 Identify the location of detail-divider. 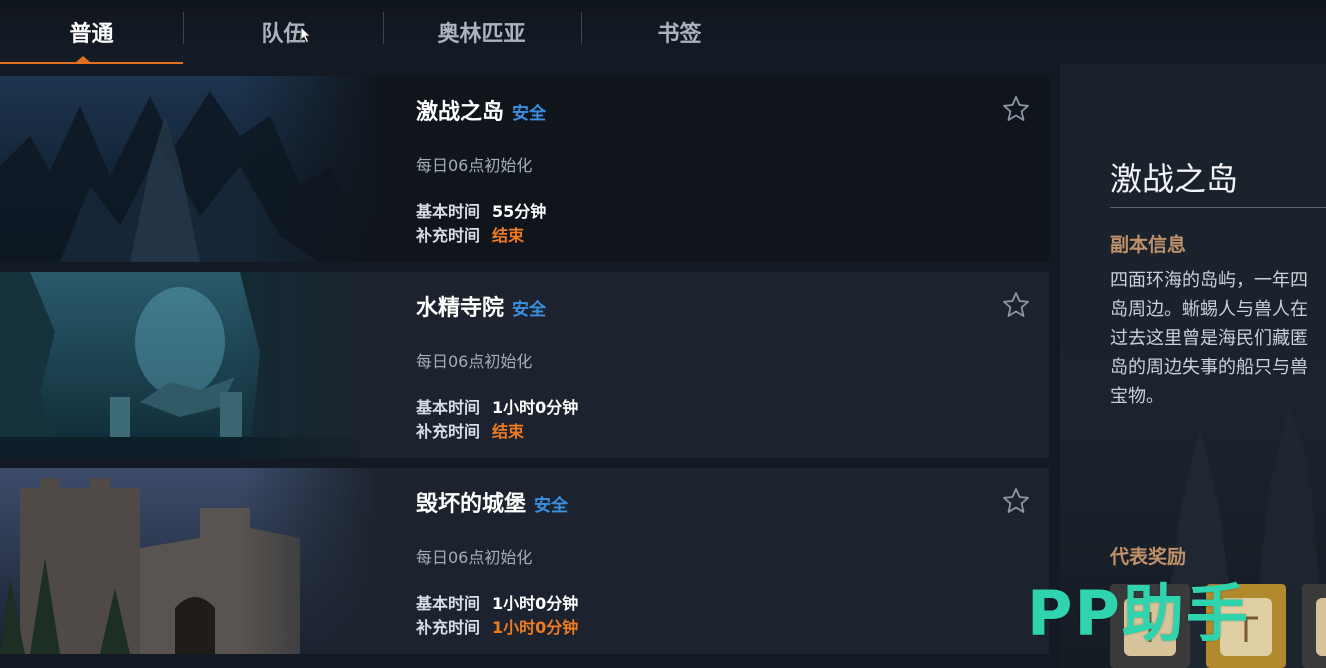
(1218, 207).